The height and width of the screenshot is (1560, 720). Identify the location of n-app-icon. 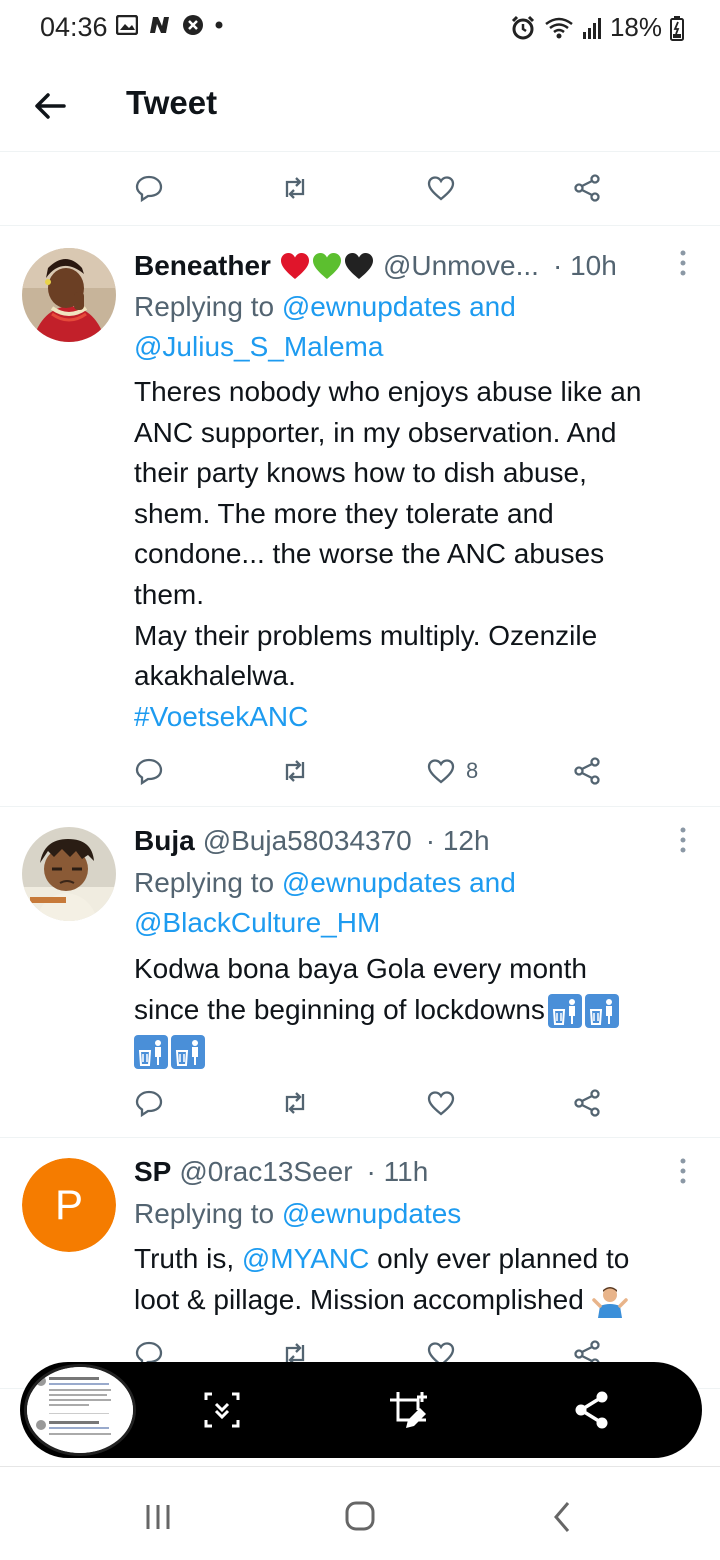
(159, 25).